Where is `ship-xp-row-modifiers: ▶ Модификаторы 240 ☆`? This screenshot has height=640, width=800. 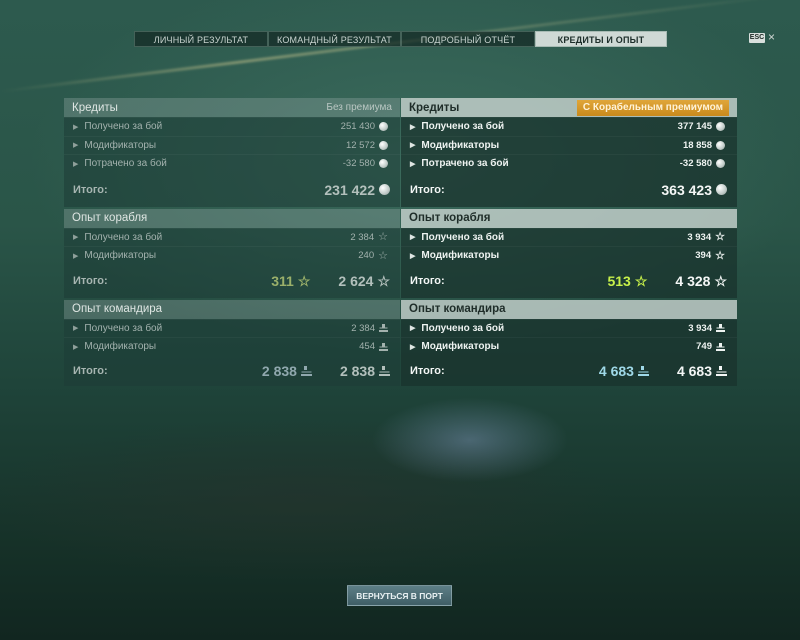
ship-xp-row-modifiers: ▶ Модификаторы 240 ☆ is located at coordinates (232, 255).